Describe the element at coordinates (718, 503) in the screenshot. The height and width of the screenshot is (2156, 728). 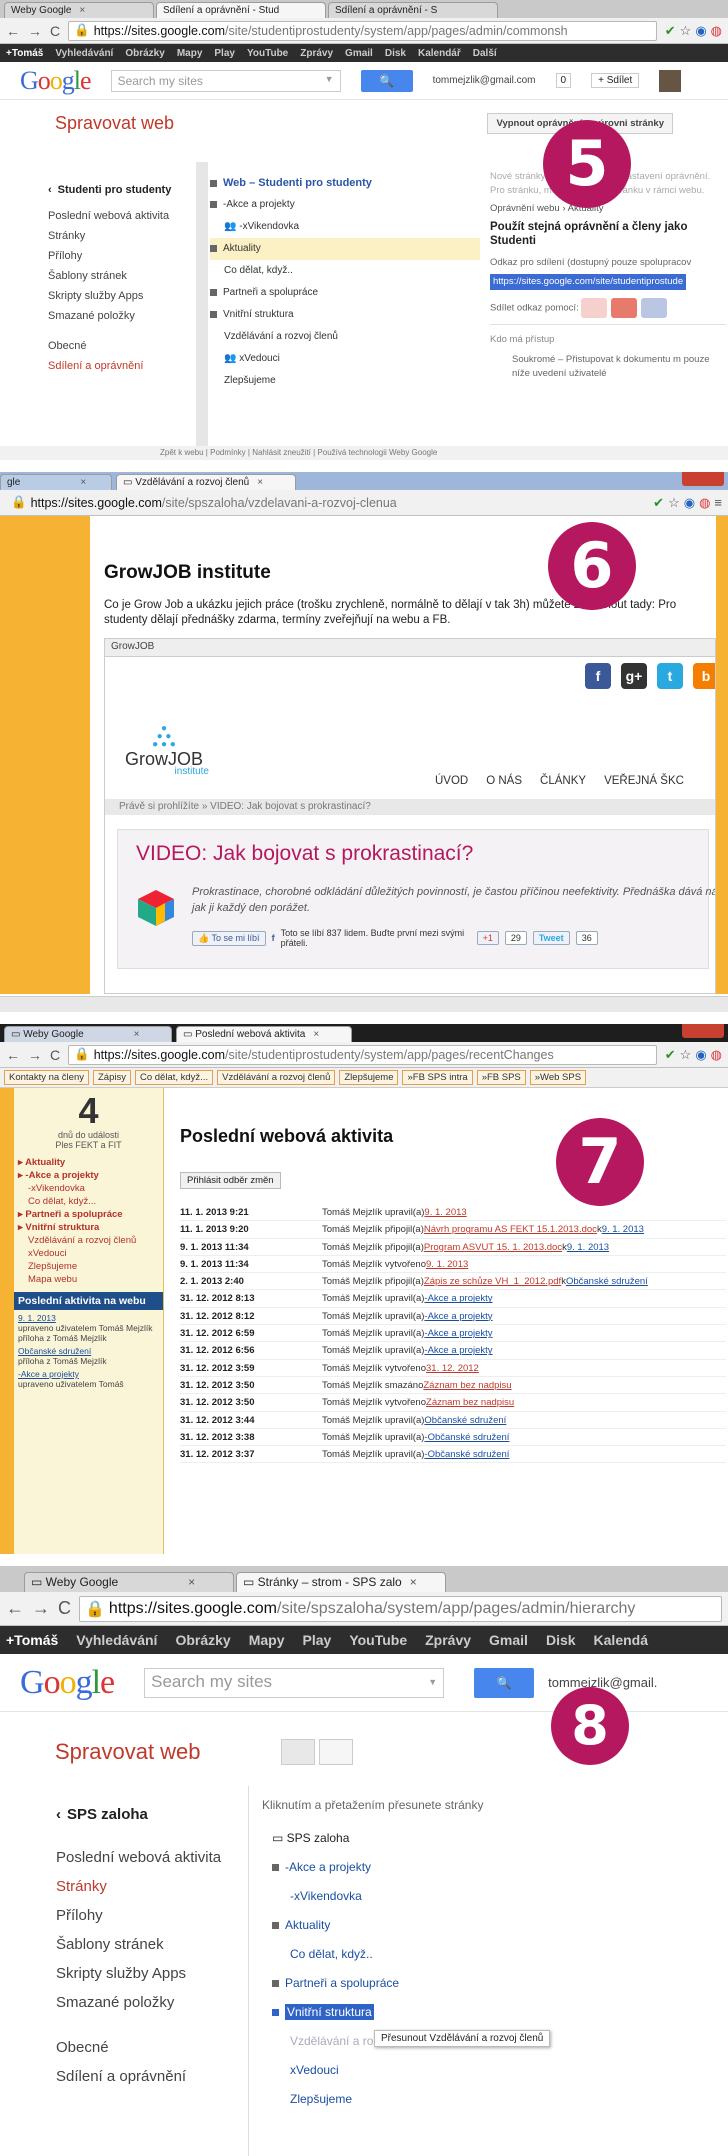
I see `menu-icon: ≡` at that location.